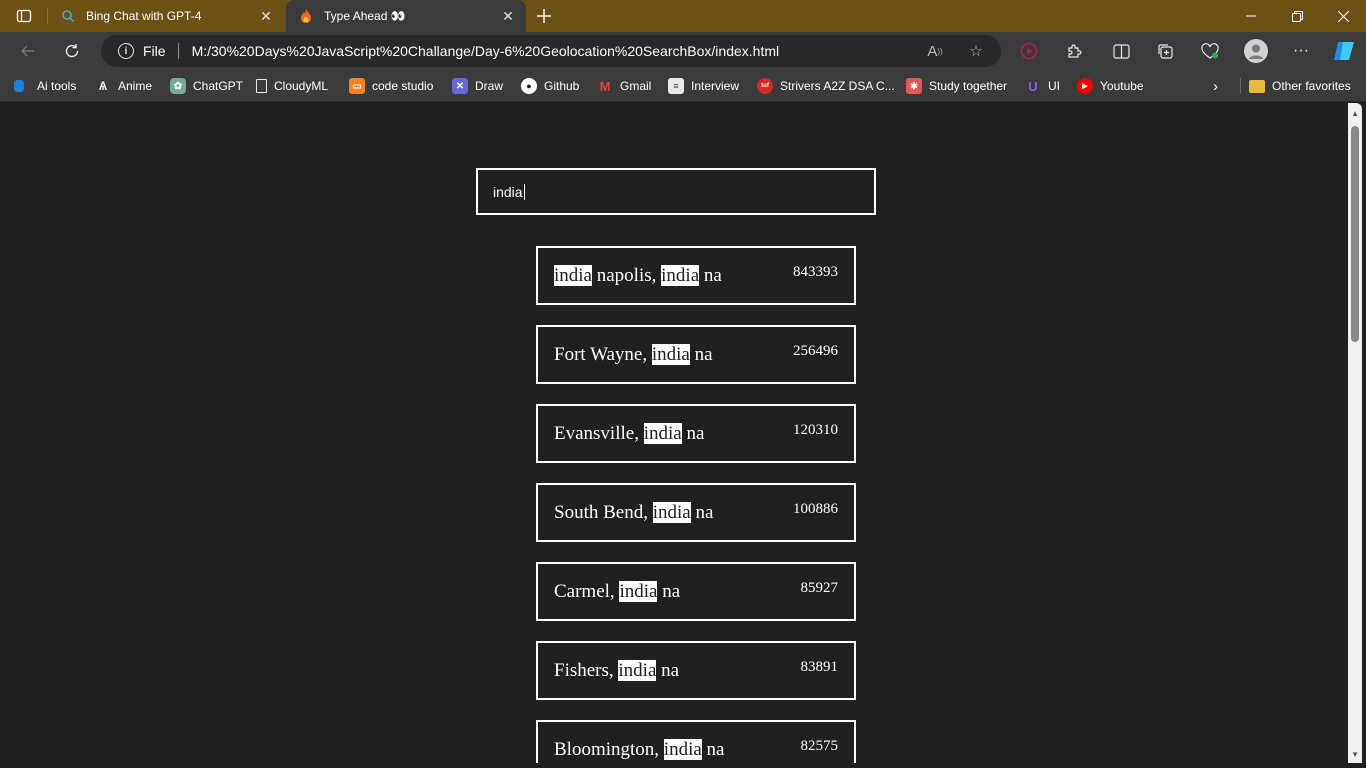 Image resolution: width=1366 pixels, height=768 pixels. I want to click on suggestion-item: Fort Wayne, india na 256496, so click(696, 354).